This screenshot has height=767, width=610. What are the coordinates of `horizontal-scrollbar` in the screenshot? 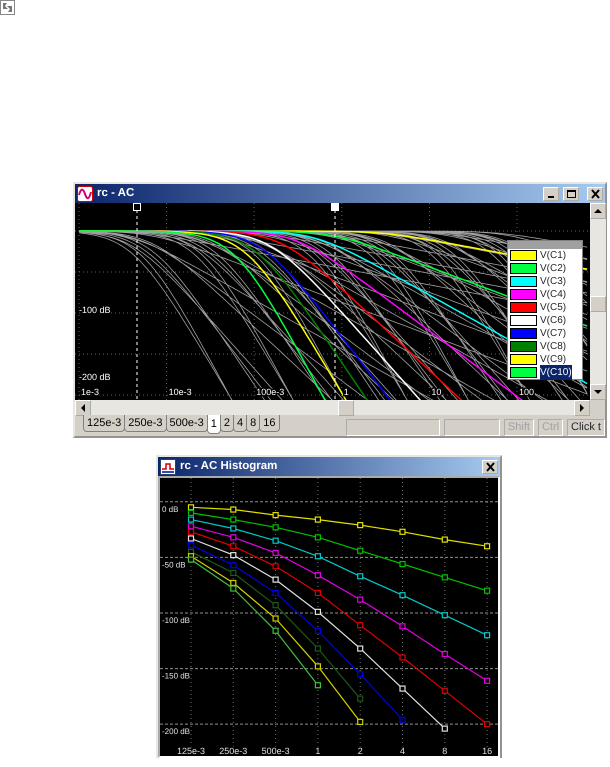 It's located at (332, 407).